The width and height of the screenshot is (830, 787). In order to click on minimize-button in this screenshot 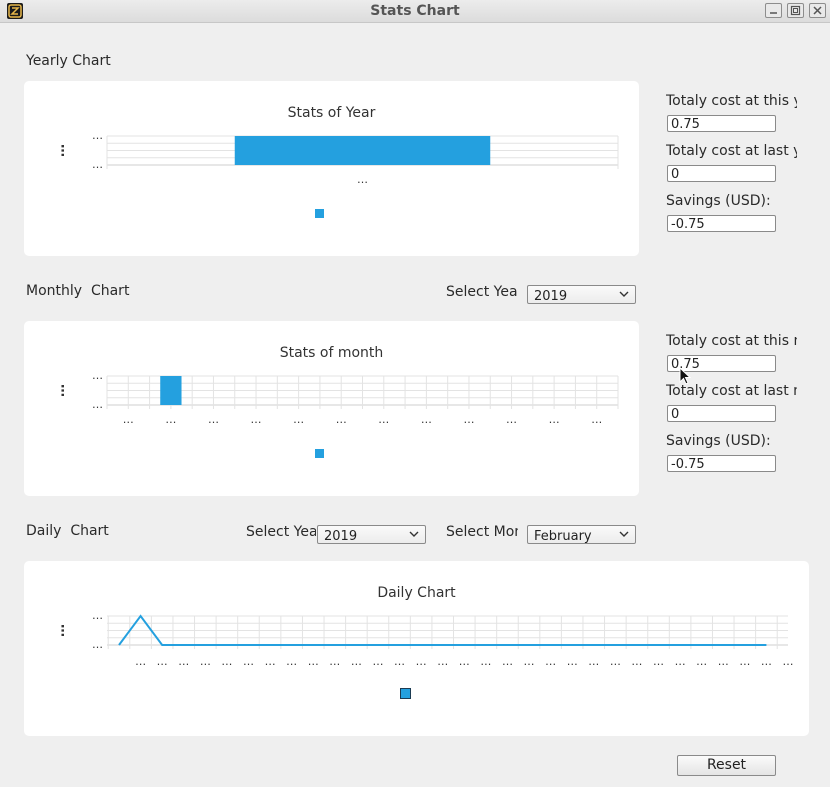, I will do `click(773, 10)`.